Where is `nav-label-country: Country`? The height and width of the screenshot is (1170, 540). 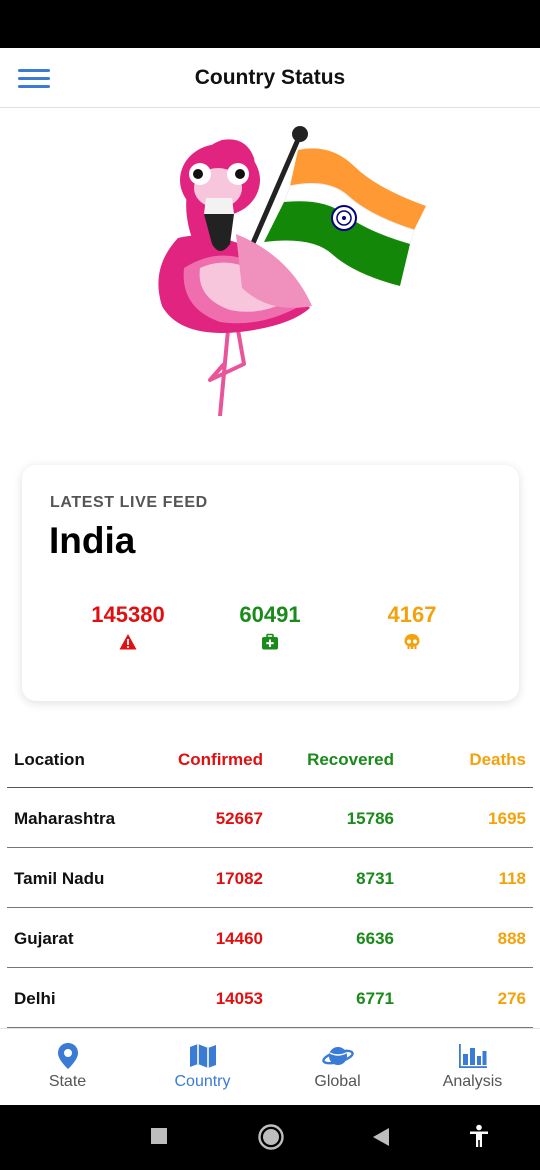
nav-label-country: Country is located at coordinates (202, 1081).